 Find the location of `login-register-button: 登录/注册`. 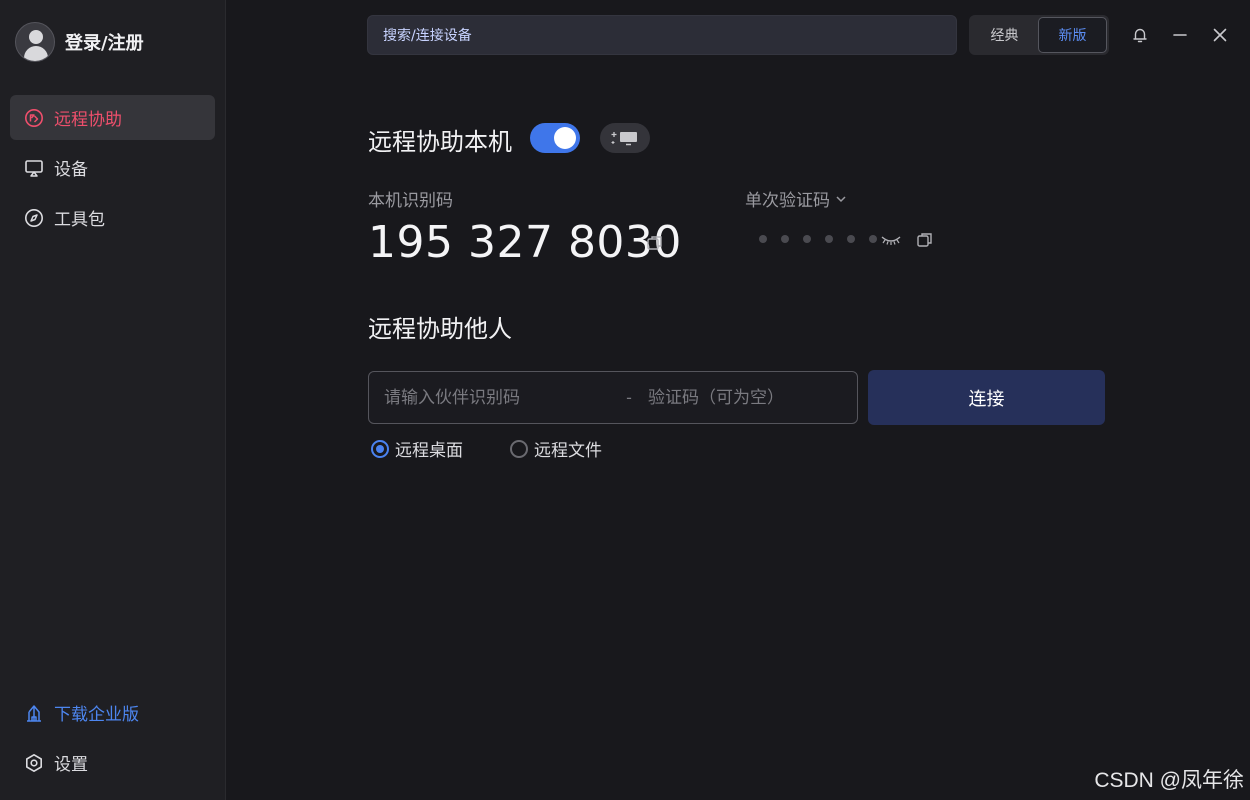

login-register-button: 登录/注册 is located at coordinates (79, 42).